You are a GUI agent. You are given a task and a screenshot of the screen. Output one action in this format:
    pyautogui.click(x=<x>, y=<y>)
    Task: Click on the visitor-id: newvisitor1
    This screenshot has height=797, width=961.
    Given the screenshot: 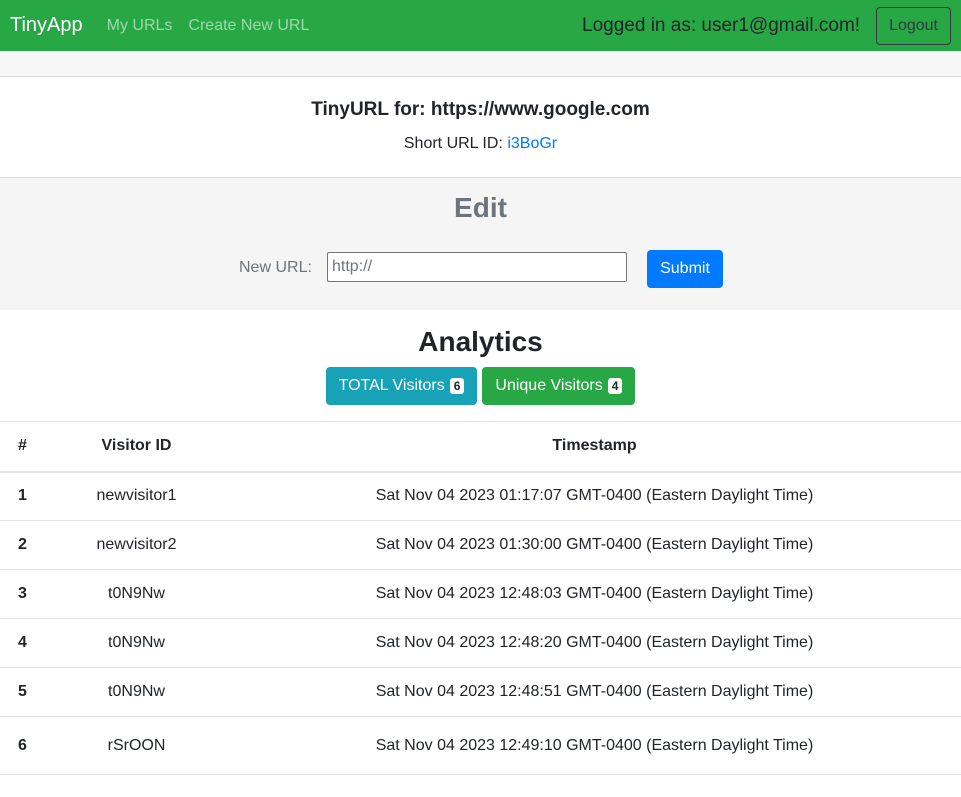 What is the action you would take?
    pyautogui.click(x=136, y=496)
    